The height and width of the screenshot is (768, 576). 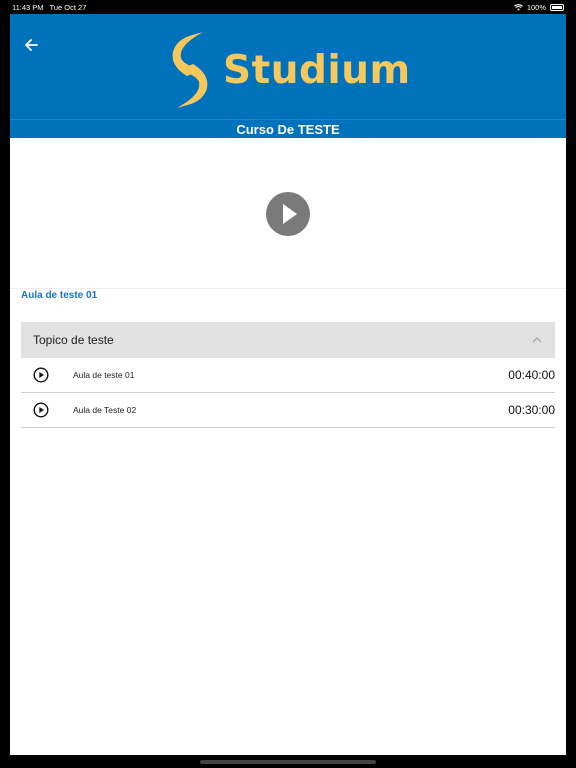 What do you see at coordinates (190, 70) in the screenshot?
I see `studium-logo-icon` at bounding box center [190, 70].